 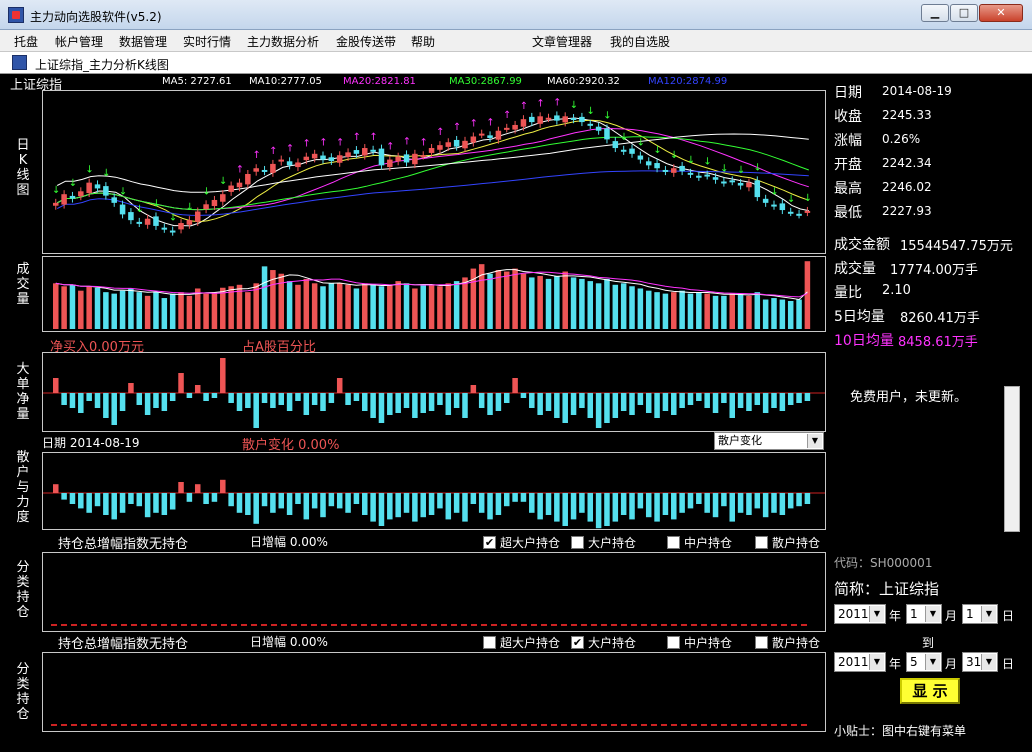 What do you see at coordinates (290, 148) in the screenshot?
I see `signal-arrow: ↑` at bounding box center [290, 148].